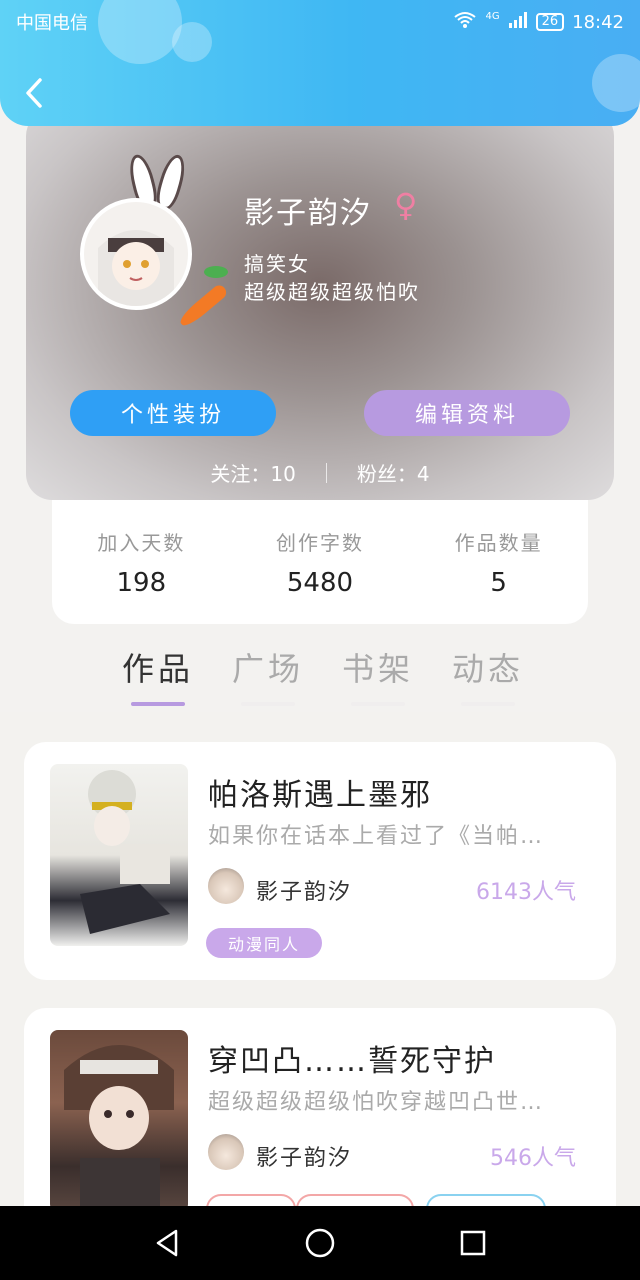 The width and height of the screenshot is (640, 1280). I want to click on follow-stats-row: 关注：10 粉丝：4, so click(320, 472).